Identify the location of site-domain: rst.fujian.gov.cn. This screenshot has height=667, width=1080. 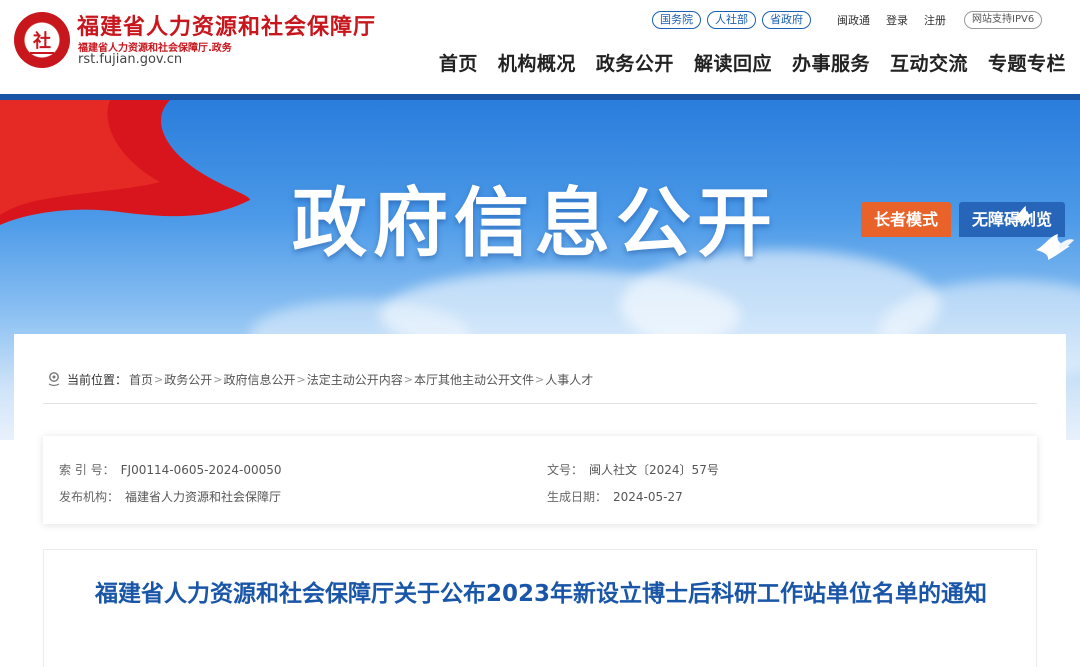
(130, 59).